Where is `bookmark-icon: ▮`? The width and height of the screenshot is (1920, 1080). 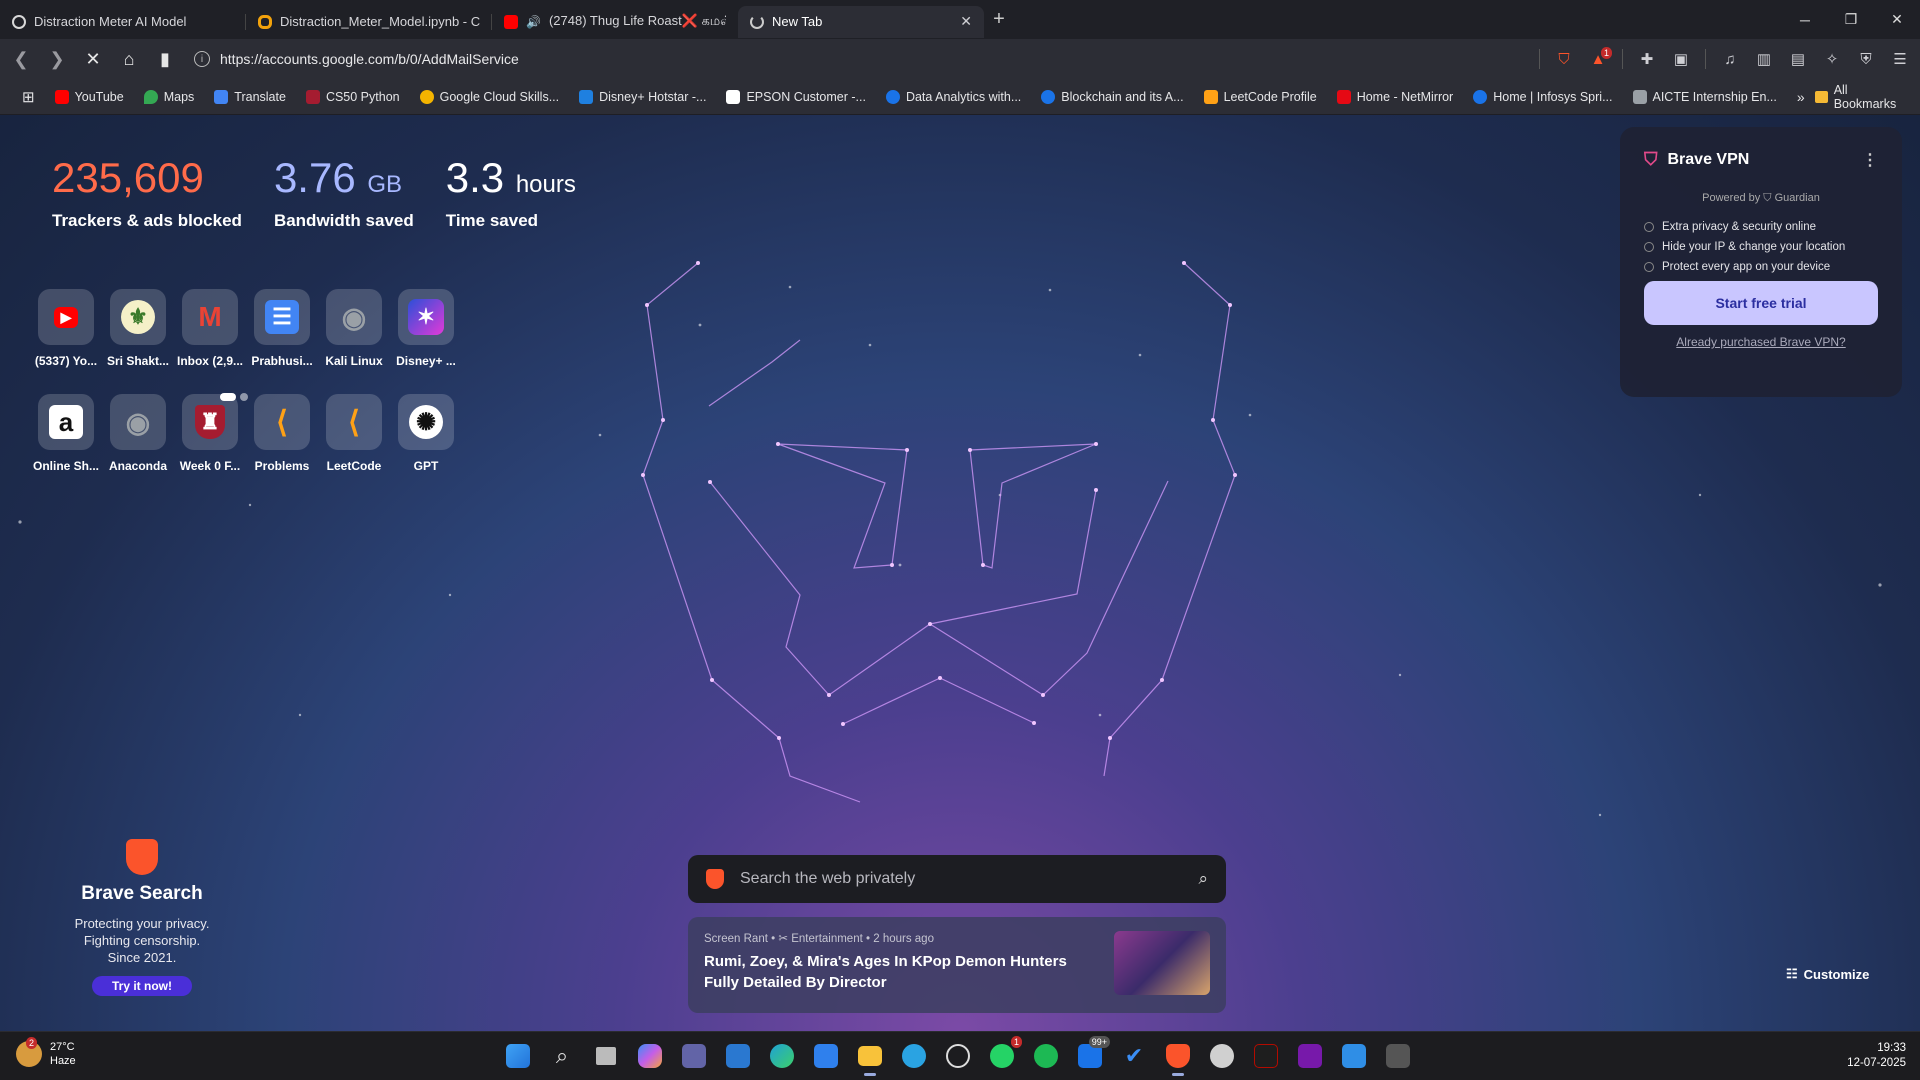 bookmark-icon: ▮ is located at coordinates (165, 59).